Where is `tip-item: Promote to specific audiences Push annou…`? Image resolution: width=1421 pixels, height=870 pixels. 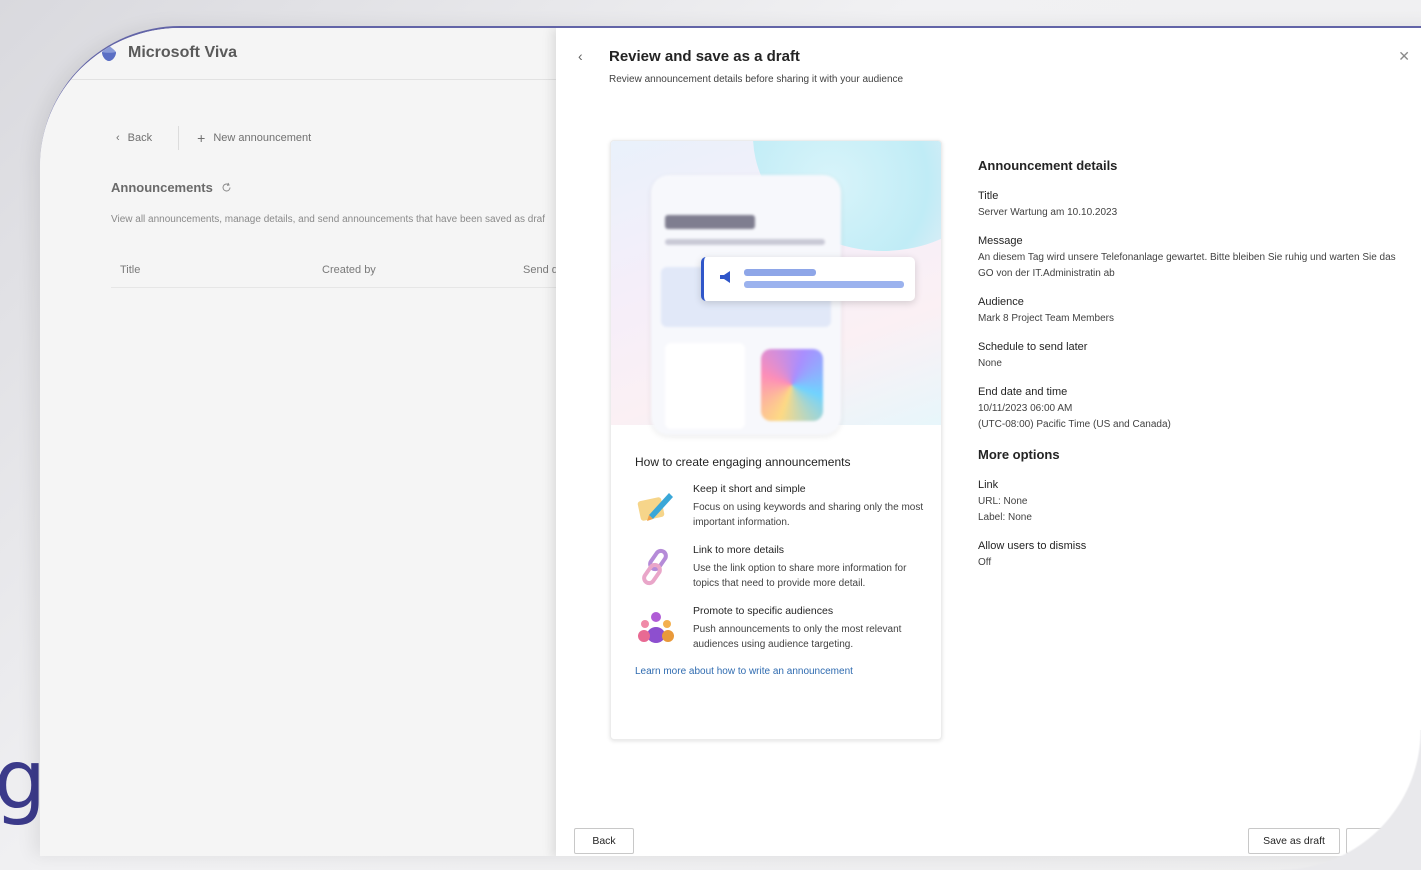 tip-item: Promote to specific audiences Push annou… is located at coordinates (780, 628).